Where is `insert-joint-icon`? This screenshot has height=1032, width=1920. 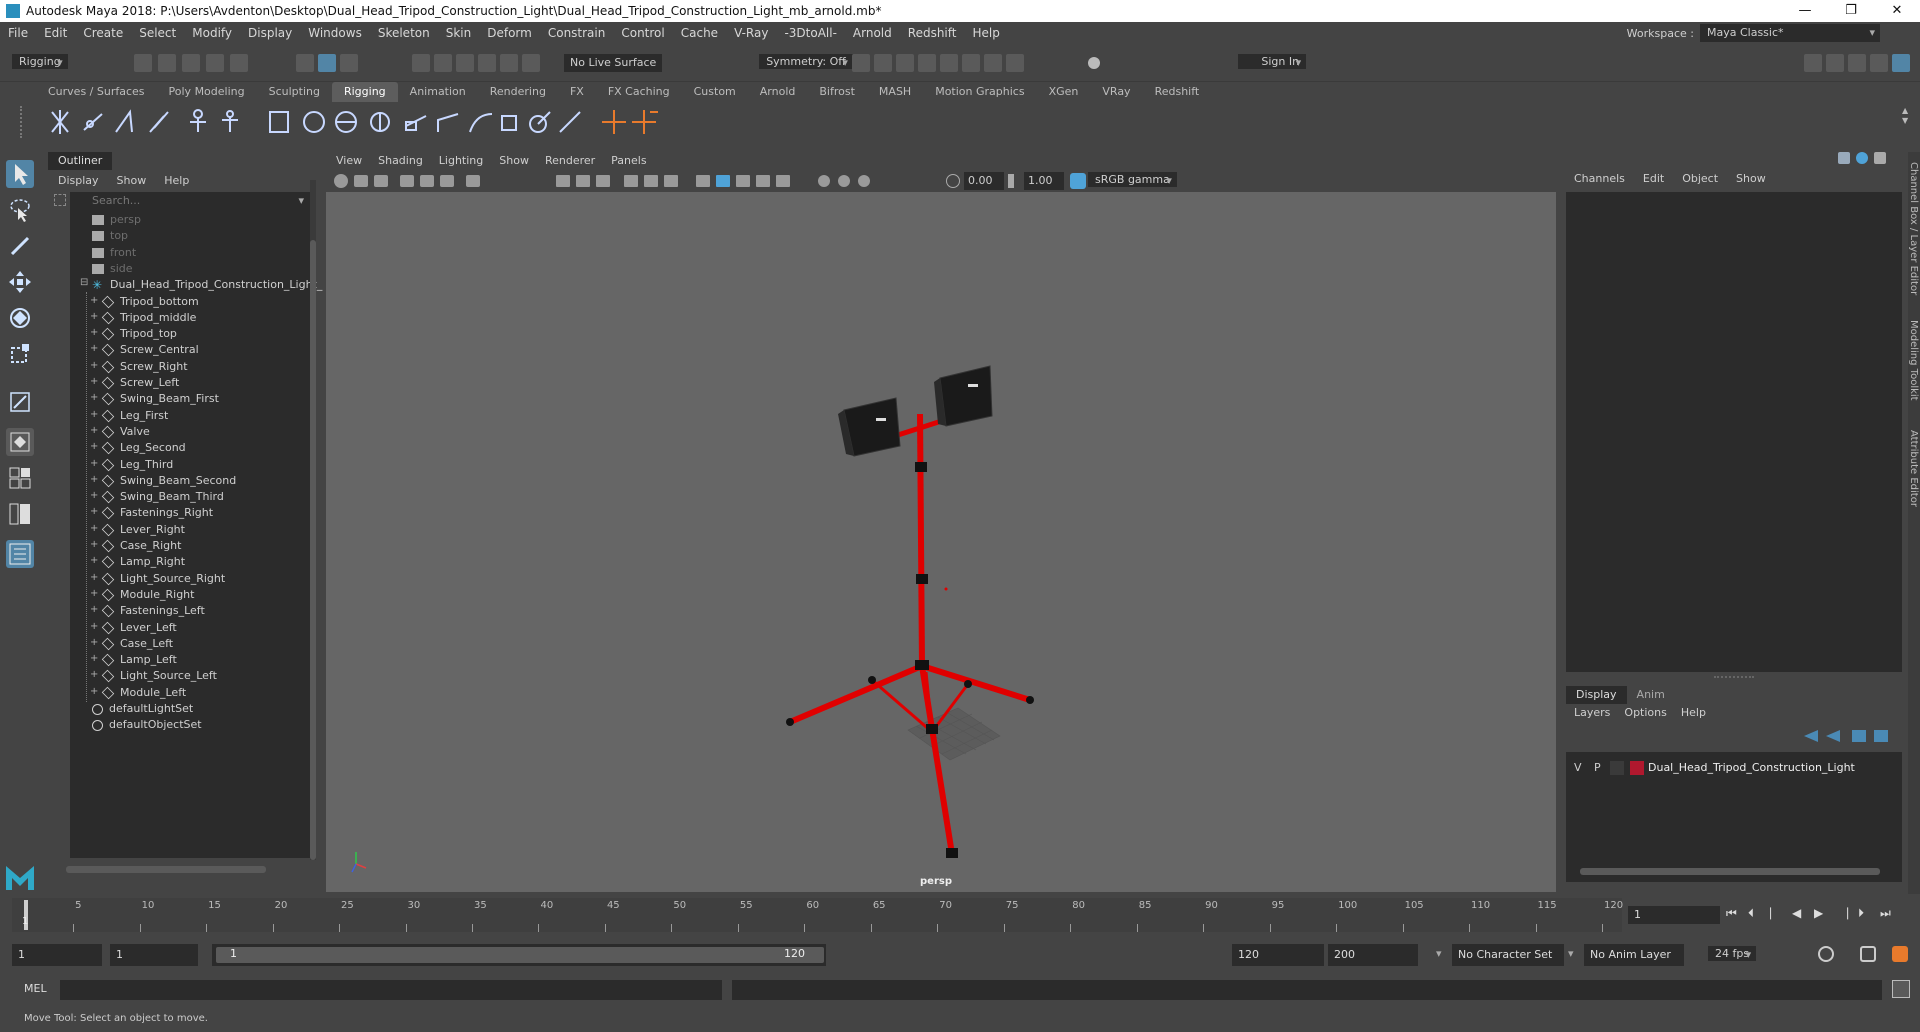
insert-joint-icon is located at coordinates (159, 122).